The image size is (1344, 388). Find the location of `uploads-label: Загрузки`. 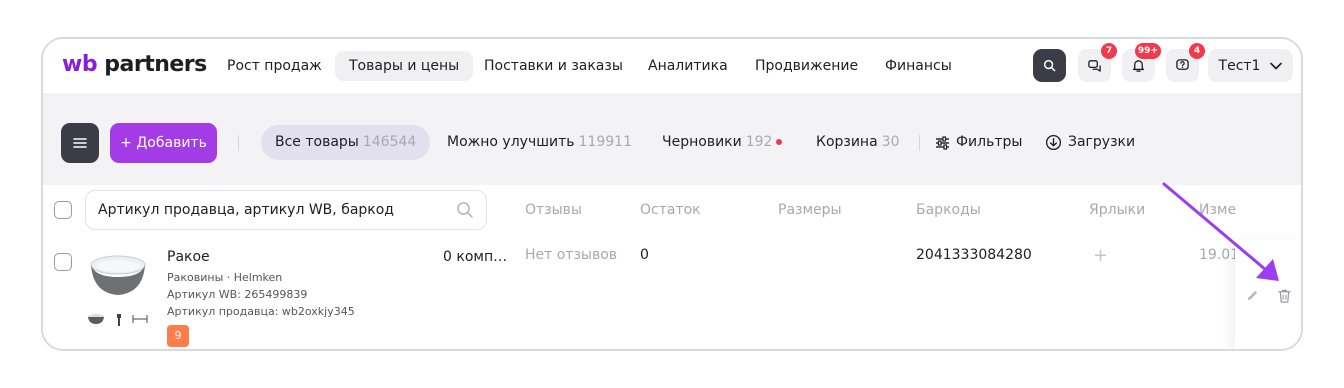

uploads-label: Загрузки is located at coordinates (1102, 142).